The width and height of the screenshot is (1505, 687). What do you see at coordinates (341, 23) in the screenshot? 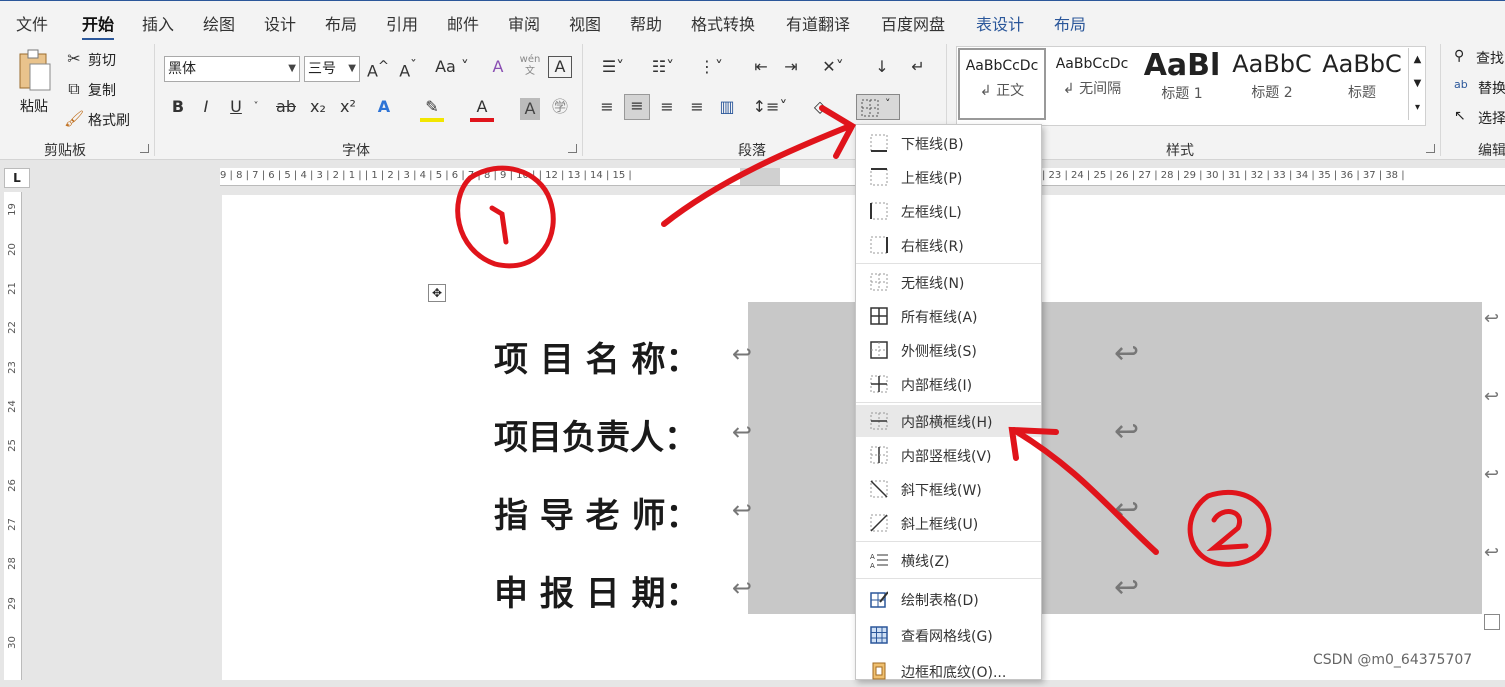
I see `tab-layout: 布局` at bounding box center [341, 23].